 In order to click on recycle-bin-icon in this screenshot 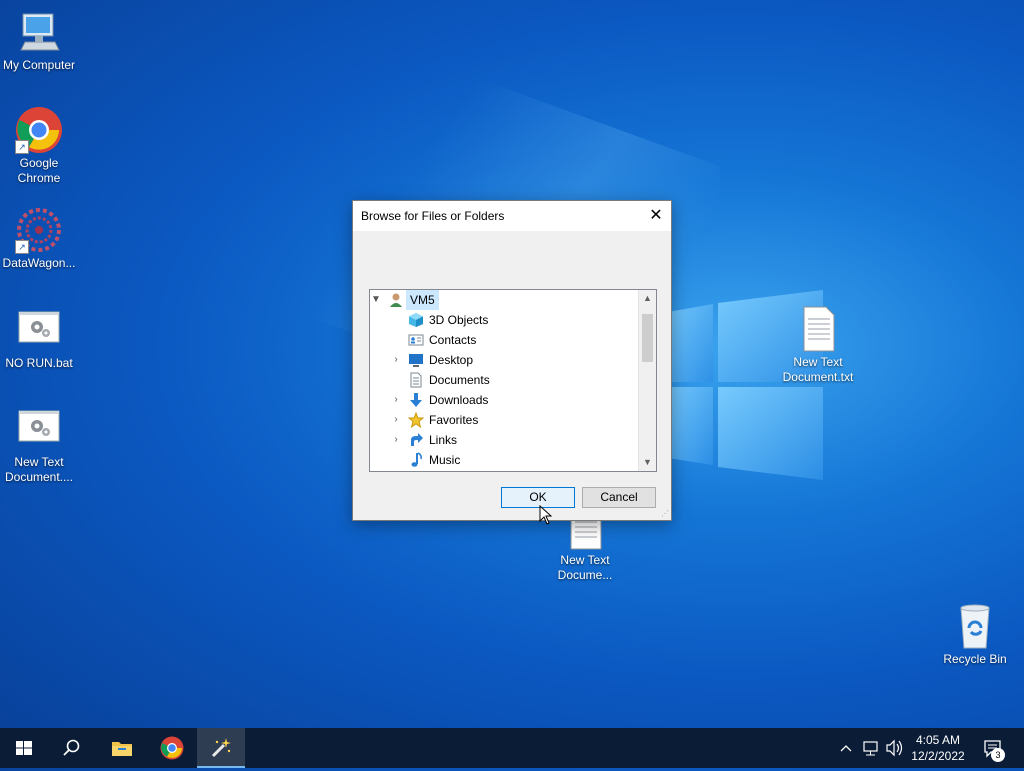, I will do `click(975, 626)`.